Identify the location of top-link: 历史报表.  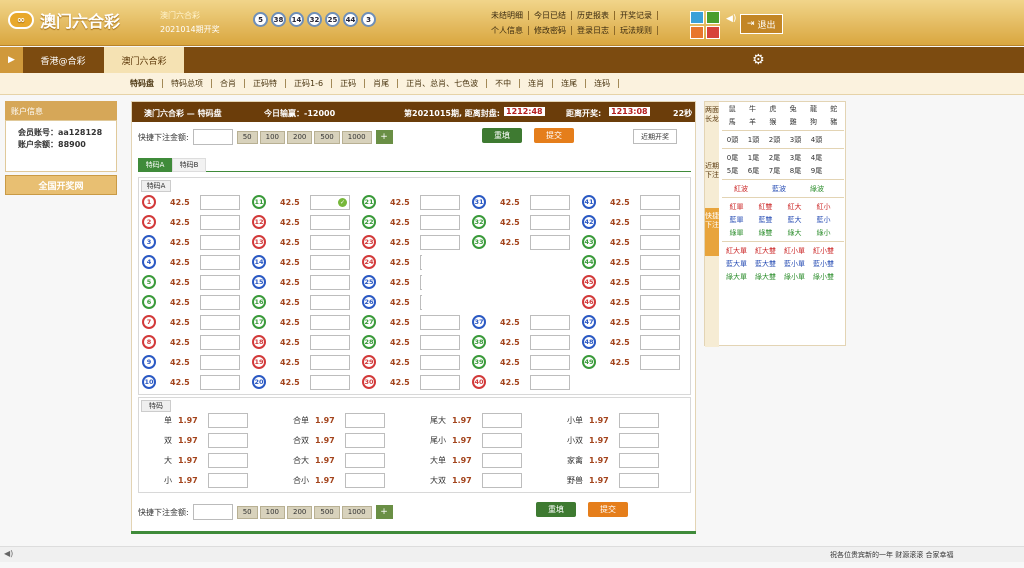
(593, 15).